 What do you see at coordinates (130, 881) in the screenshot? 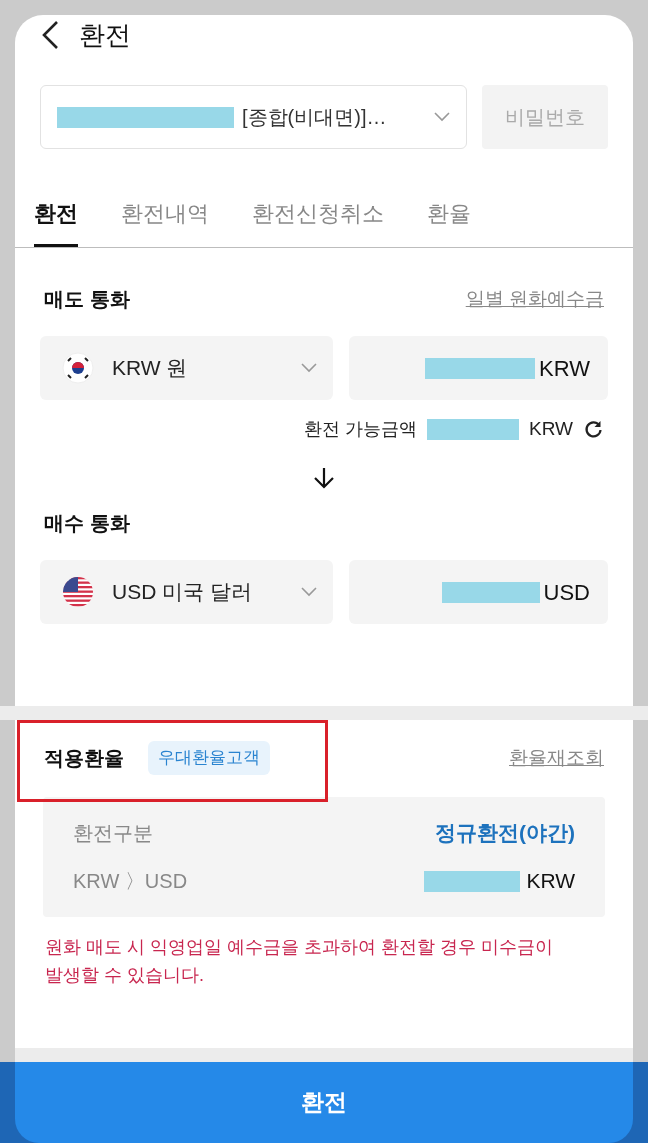
I see `rate-label: KRW 〉USD` at bounding box center [130, 881].